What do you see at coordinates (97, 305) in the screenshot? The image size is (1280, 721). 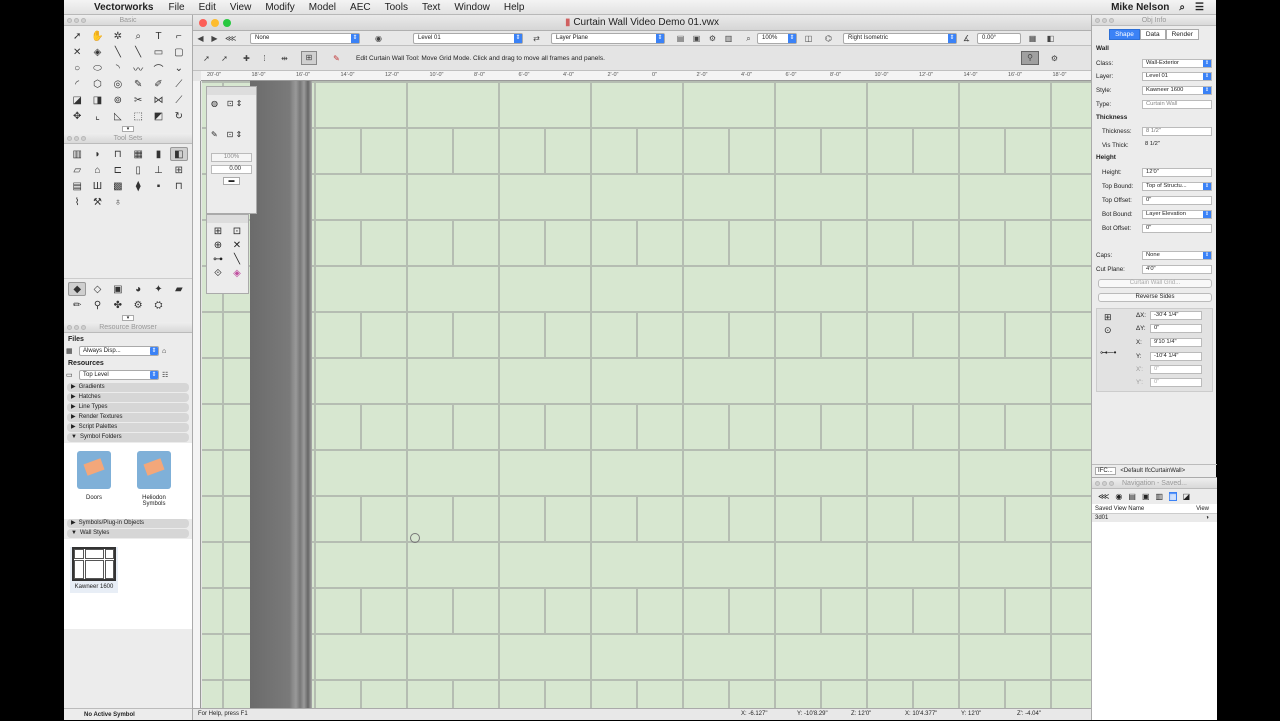 I see `visualization-tab-icon: ⚲` at bounding box center [97, 305].